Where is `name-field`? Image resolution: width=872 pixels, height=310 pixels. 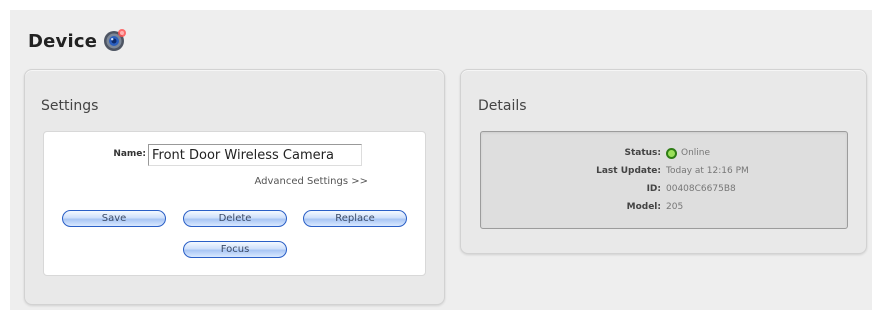
name-field is located at coordinates (255, 155).